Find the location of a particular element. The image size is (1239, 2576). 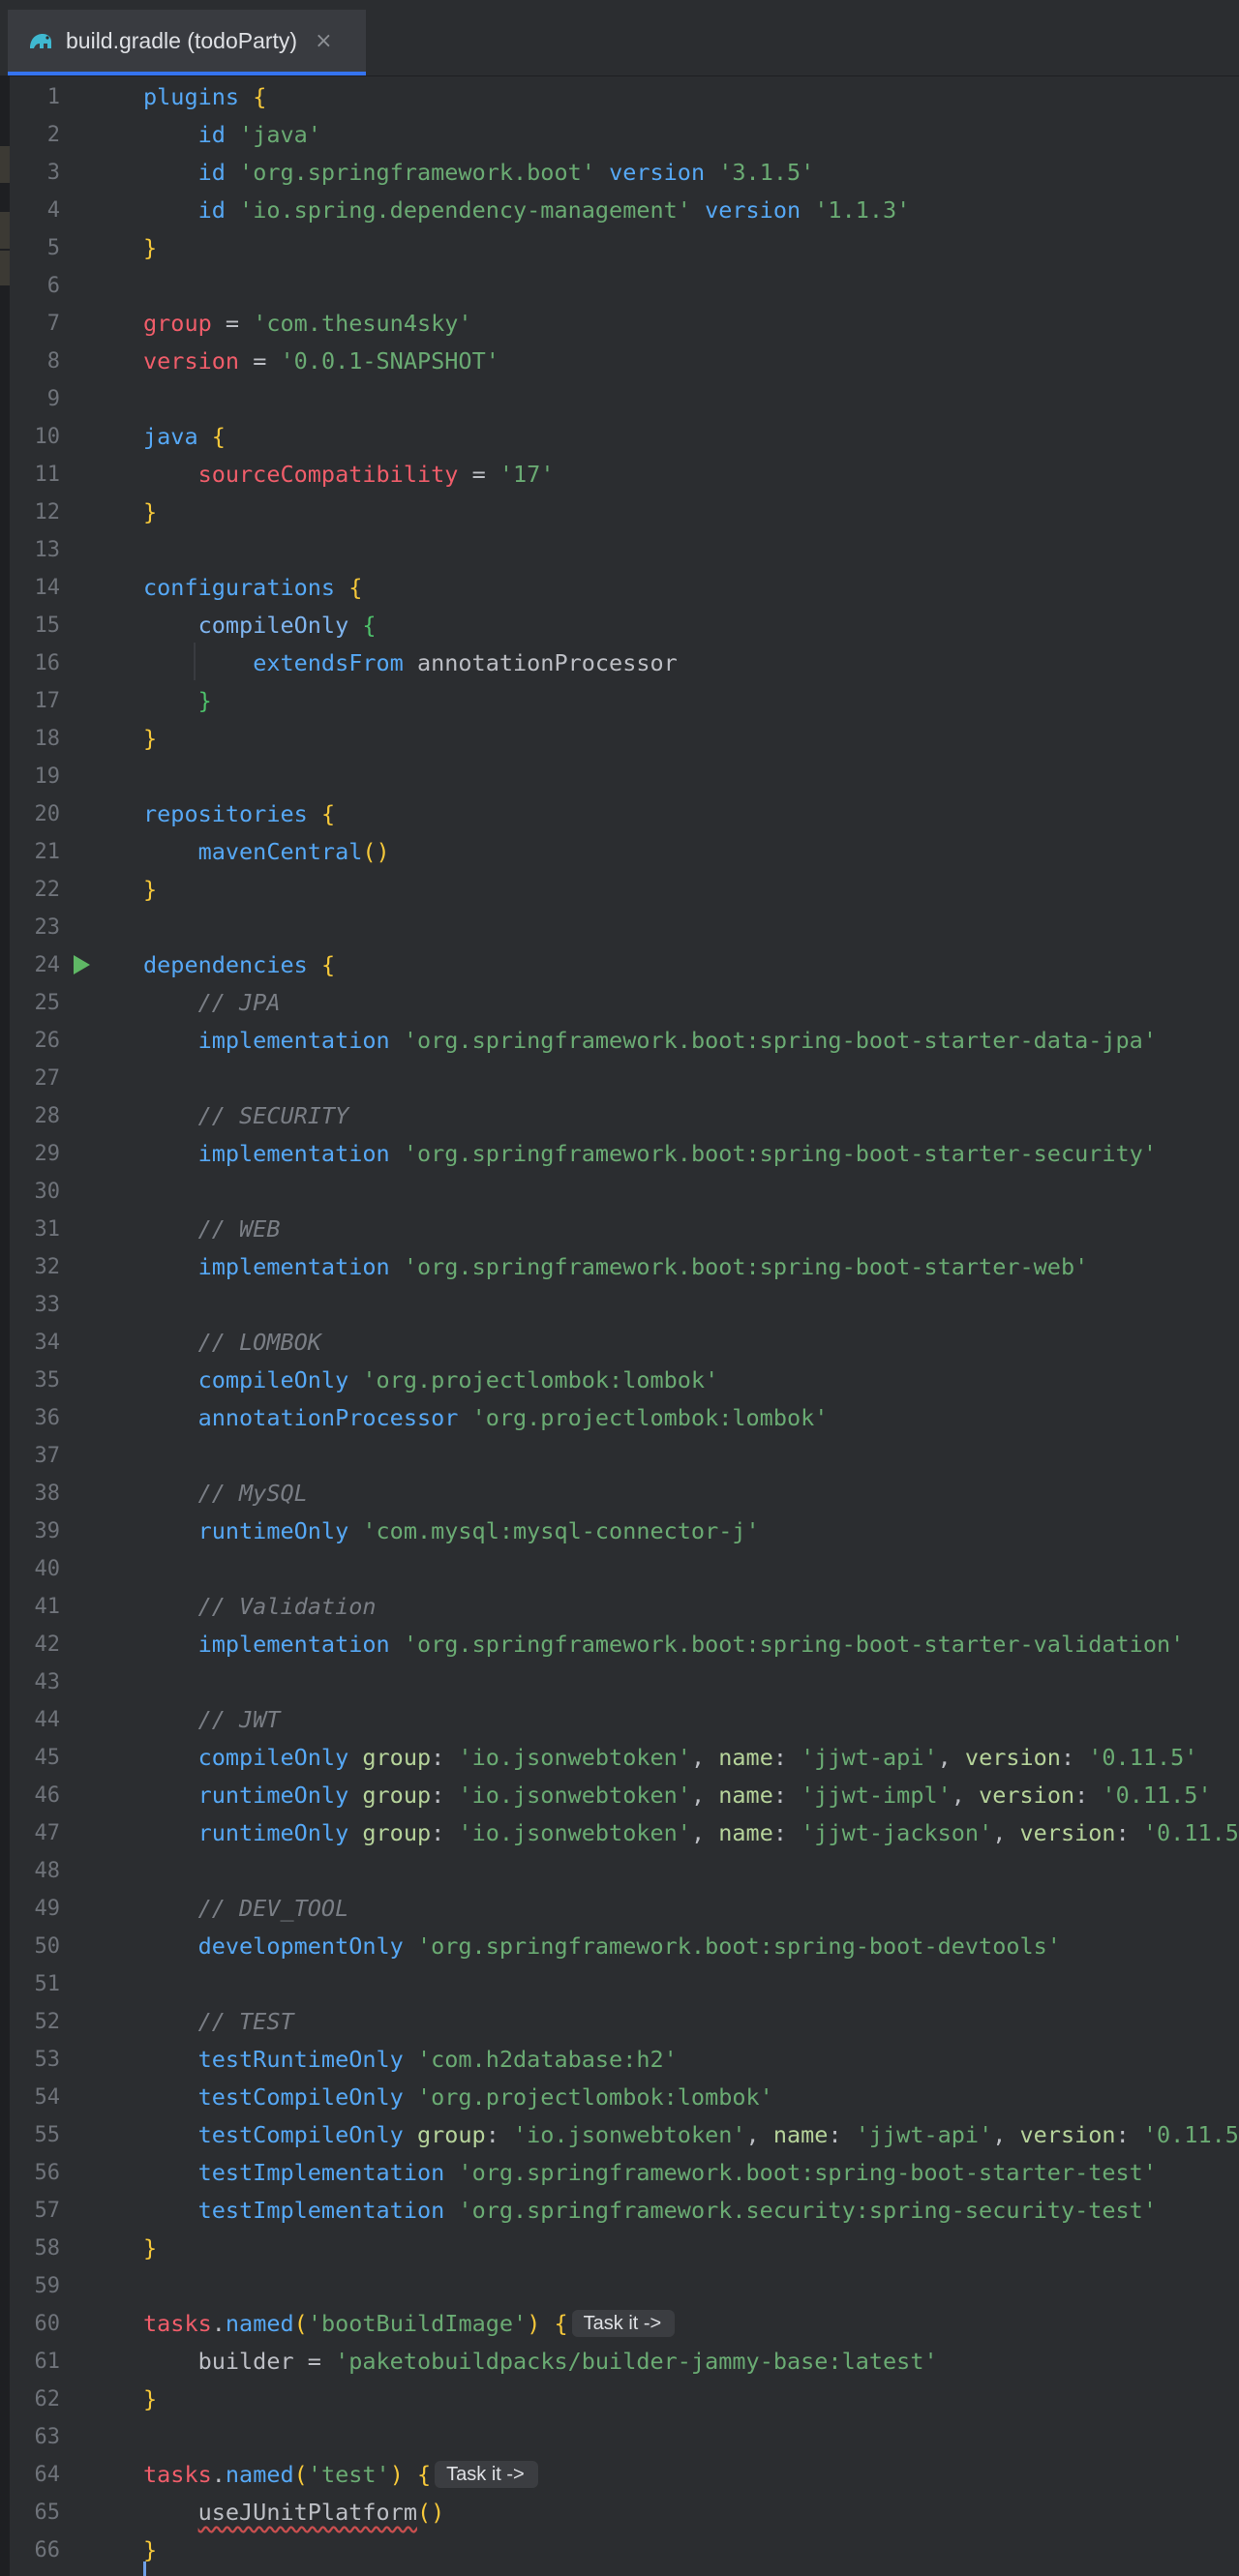

code-line: 43 is located at coordinates (619, 1682).